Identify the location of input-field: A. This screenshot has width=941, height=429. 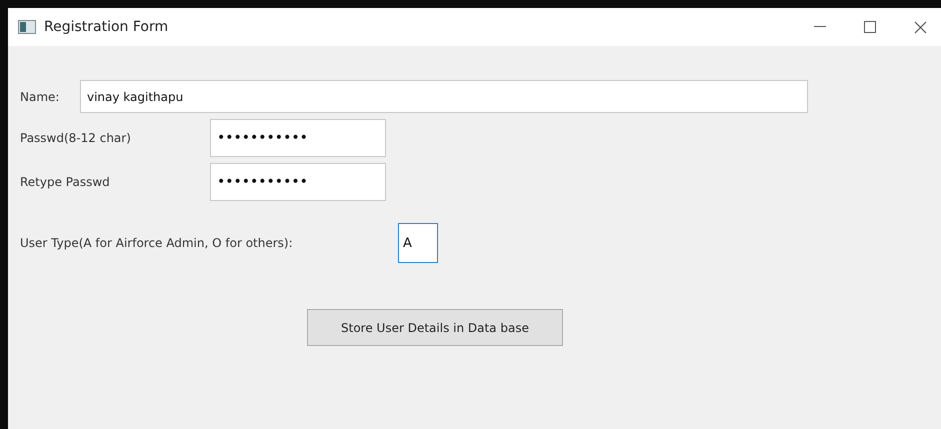
(418, 243).